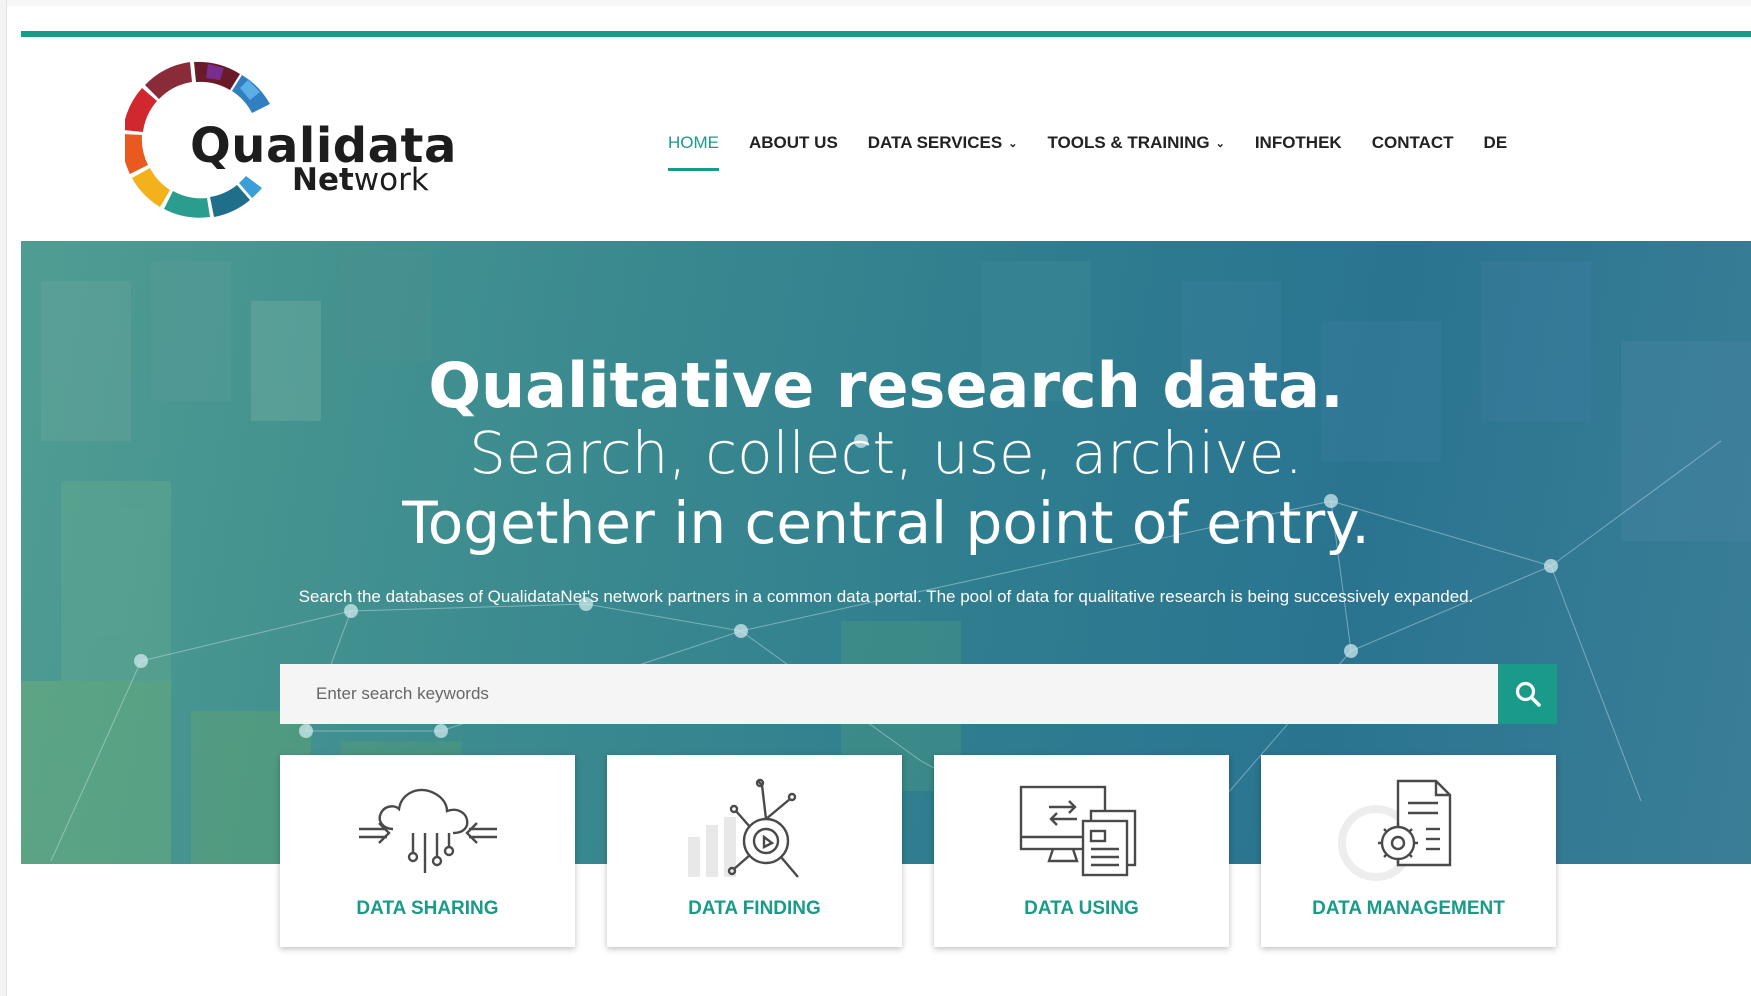 This screenshot has width=1751, height=996. I want to click on card-data-sharing-label: DATA SHARING, so click(427, 908).